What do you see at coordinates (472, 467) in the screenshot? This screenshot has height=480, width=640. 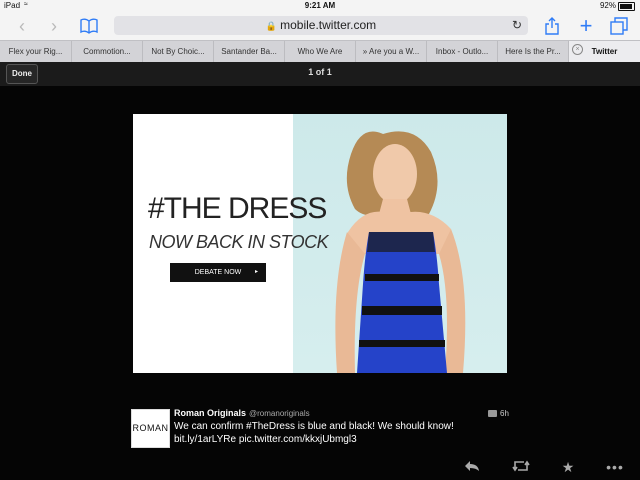 I see `reply-icon` at bounding box center [472, 467].